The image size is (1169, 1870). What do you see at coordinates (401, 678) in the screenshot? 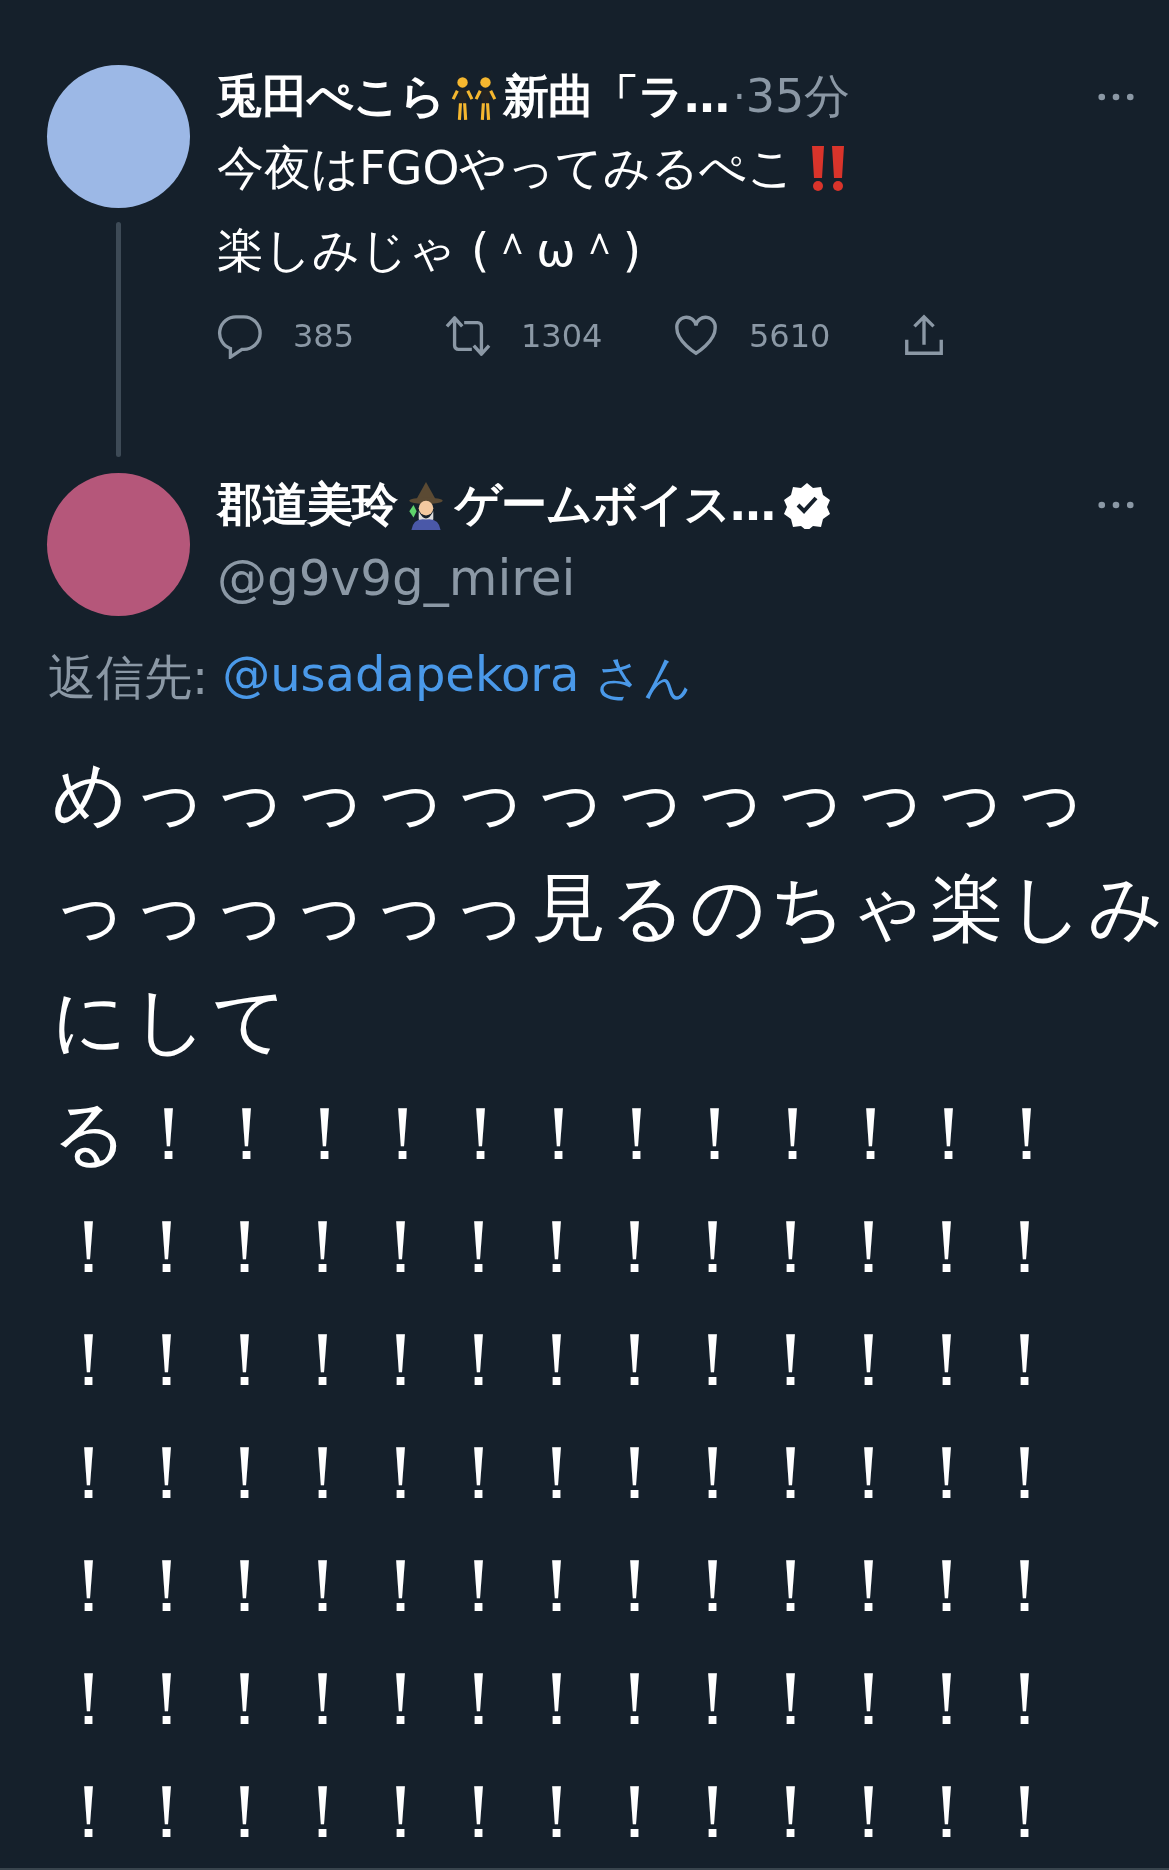
I see `mention-link: @usadapekora` at bounding box center [401, 678].